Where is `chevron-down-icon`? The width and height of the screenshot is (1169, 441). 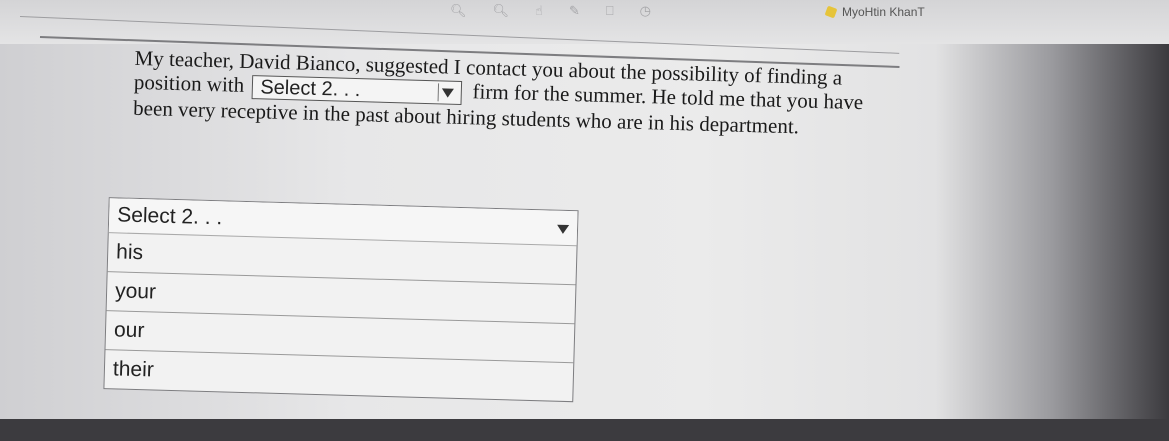
chevron-down-icon is located at coordinates (563, 228).